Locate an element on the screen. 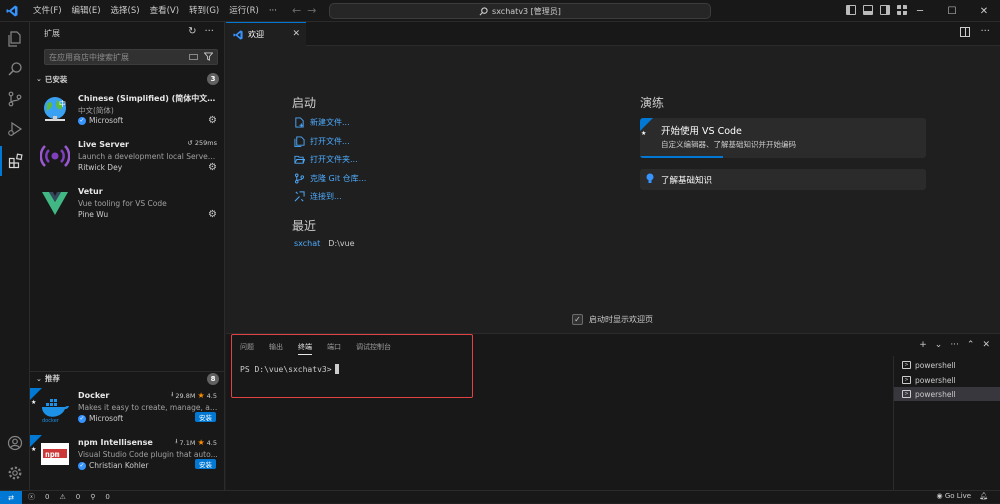 This screenshot has height=504, width=1000. tab-terminal: 终端 is located at coordinates (305, 348).